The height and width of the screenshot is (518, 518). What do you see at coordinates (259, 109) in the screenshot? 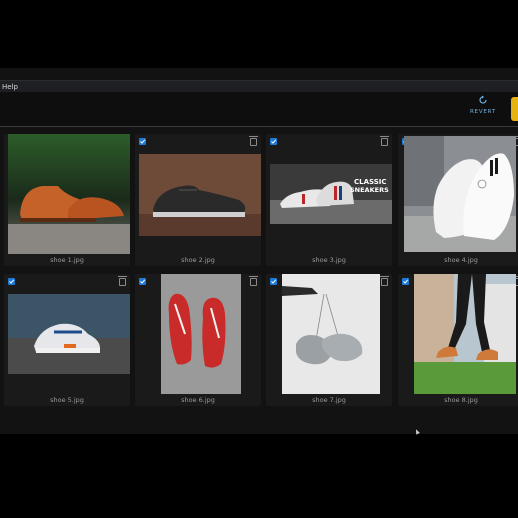
I see `toolbar: REVERT` at bounding box center [259, 109].